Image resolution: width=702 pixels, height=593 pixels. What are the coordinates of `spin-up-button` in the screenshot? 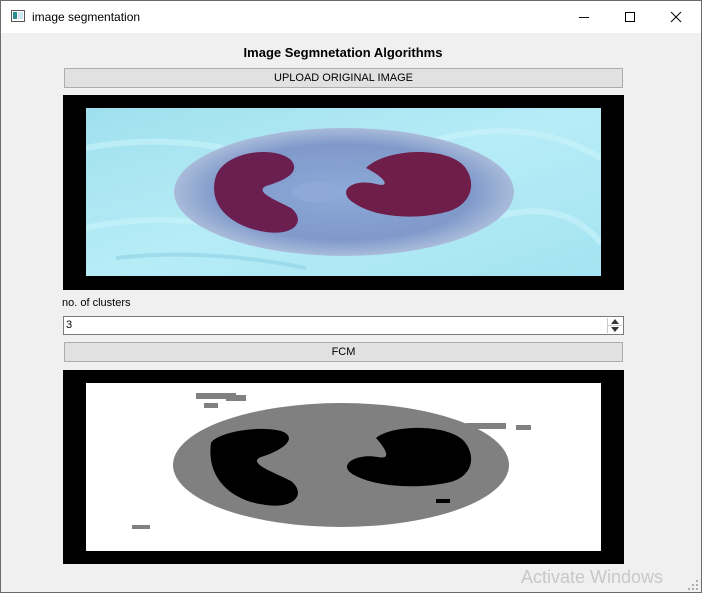 It's located at (615, 322).